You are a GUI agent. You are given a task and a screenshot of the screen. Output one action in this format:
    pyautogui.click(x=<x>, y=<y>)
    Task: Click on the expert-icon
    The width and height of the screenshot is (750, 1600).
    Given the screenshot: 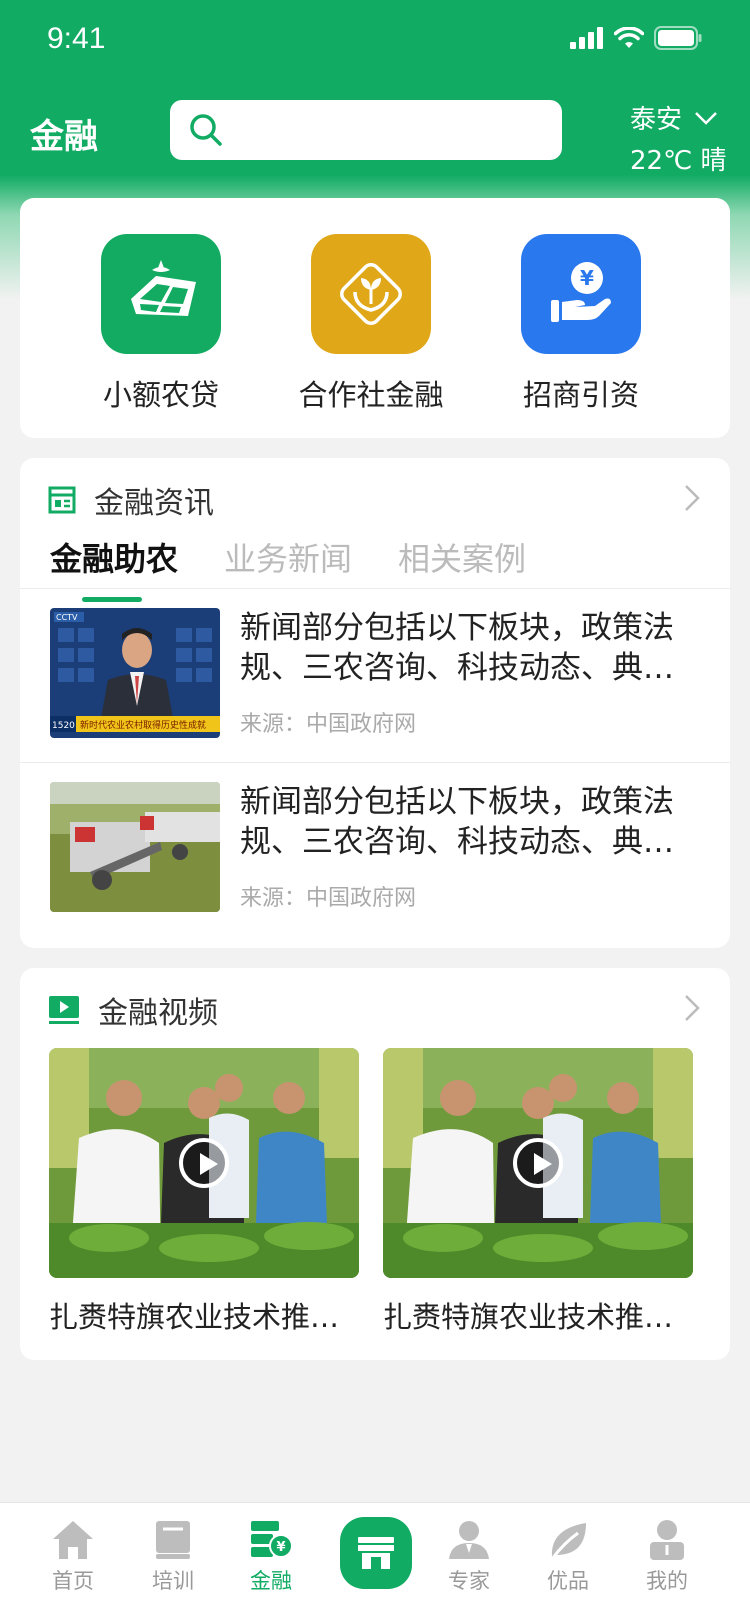 What is the action you would take?
    pyautogui.click(x=469, y=1538)
    